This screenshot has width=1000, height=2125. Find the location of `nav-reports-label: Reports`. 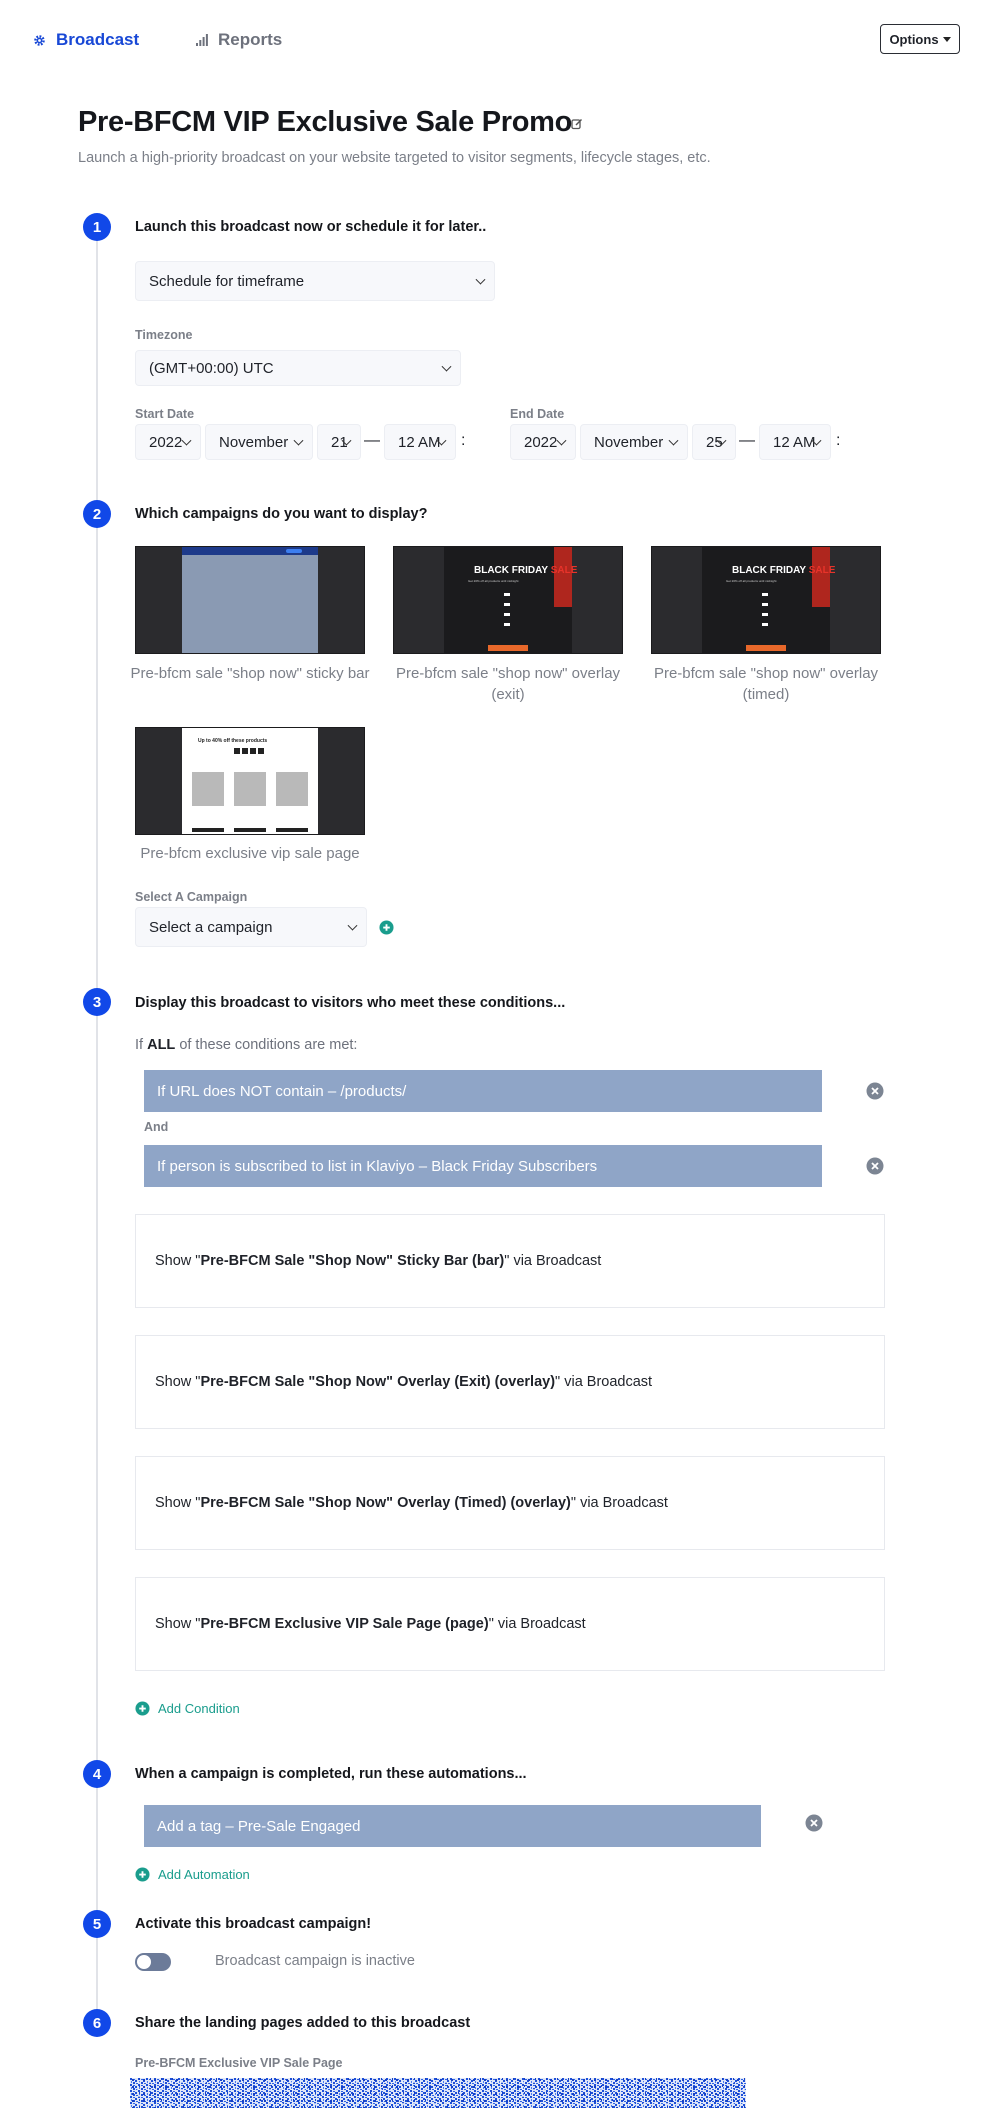

nav-reports-label: Reports is located at coordinates (250, 39).